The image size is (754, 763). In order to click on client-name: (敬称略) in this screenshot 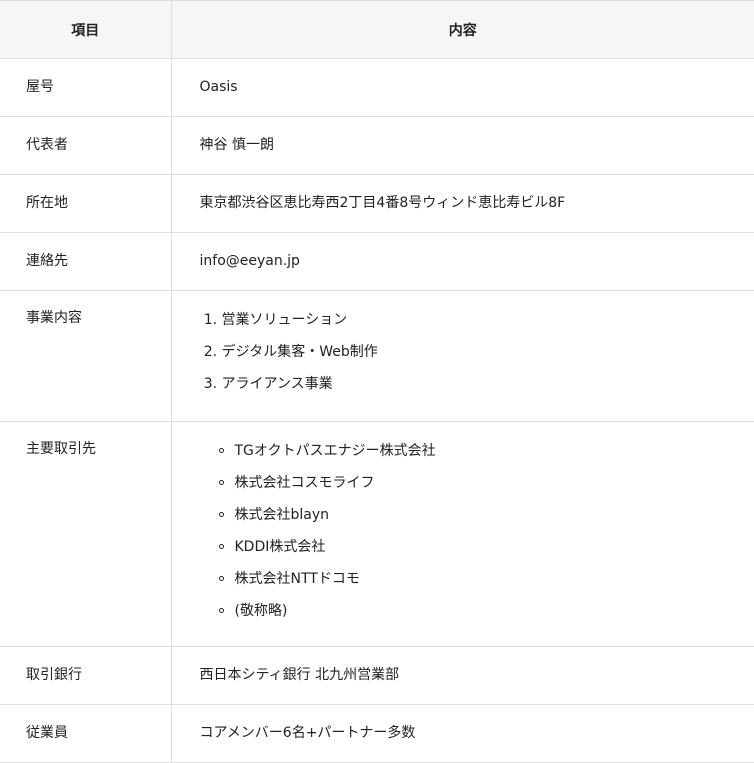, I will do `click(261, 611)`.